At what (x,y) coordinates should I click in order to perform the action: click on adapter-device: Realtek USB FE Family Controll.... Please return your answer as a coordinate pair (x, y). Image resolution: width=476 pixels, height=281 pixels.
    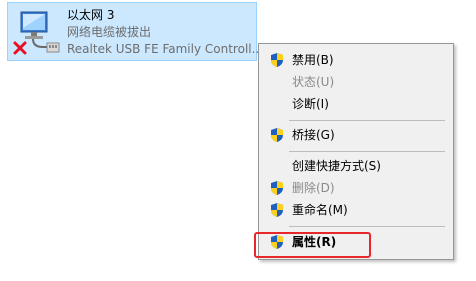
    Looking at the image, I should click on (165, 49).